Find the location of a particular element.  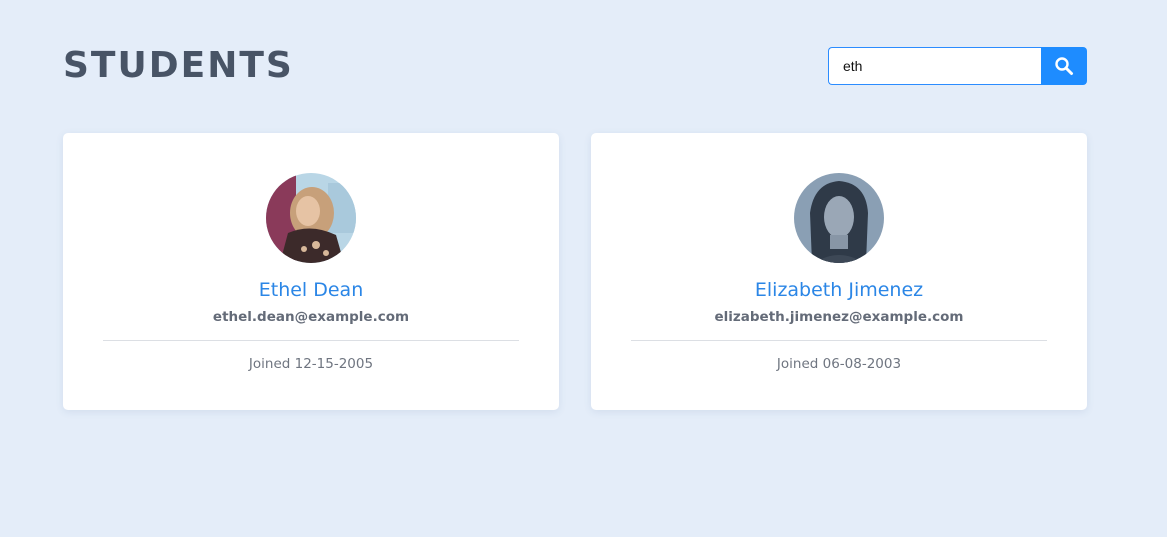

search-button is located at coordinates (1064, 66).